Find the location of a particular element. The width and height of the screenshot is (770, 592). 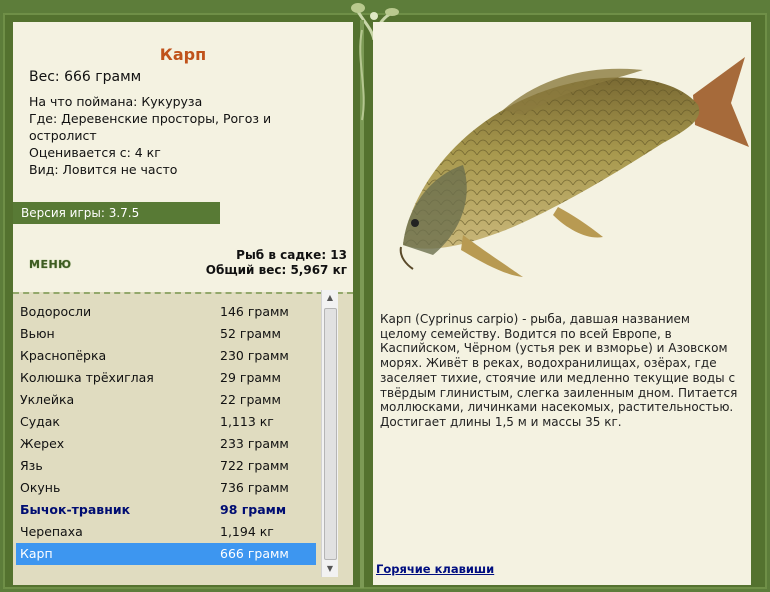

list-item-name: Жерех is located at coordinates (42, 443).